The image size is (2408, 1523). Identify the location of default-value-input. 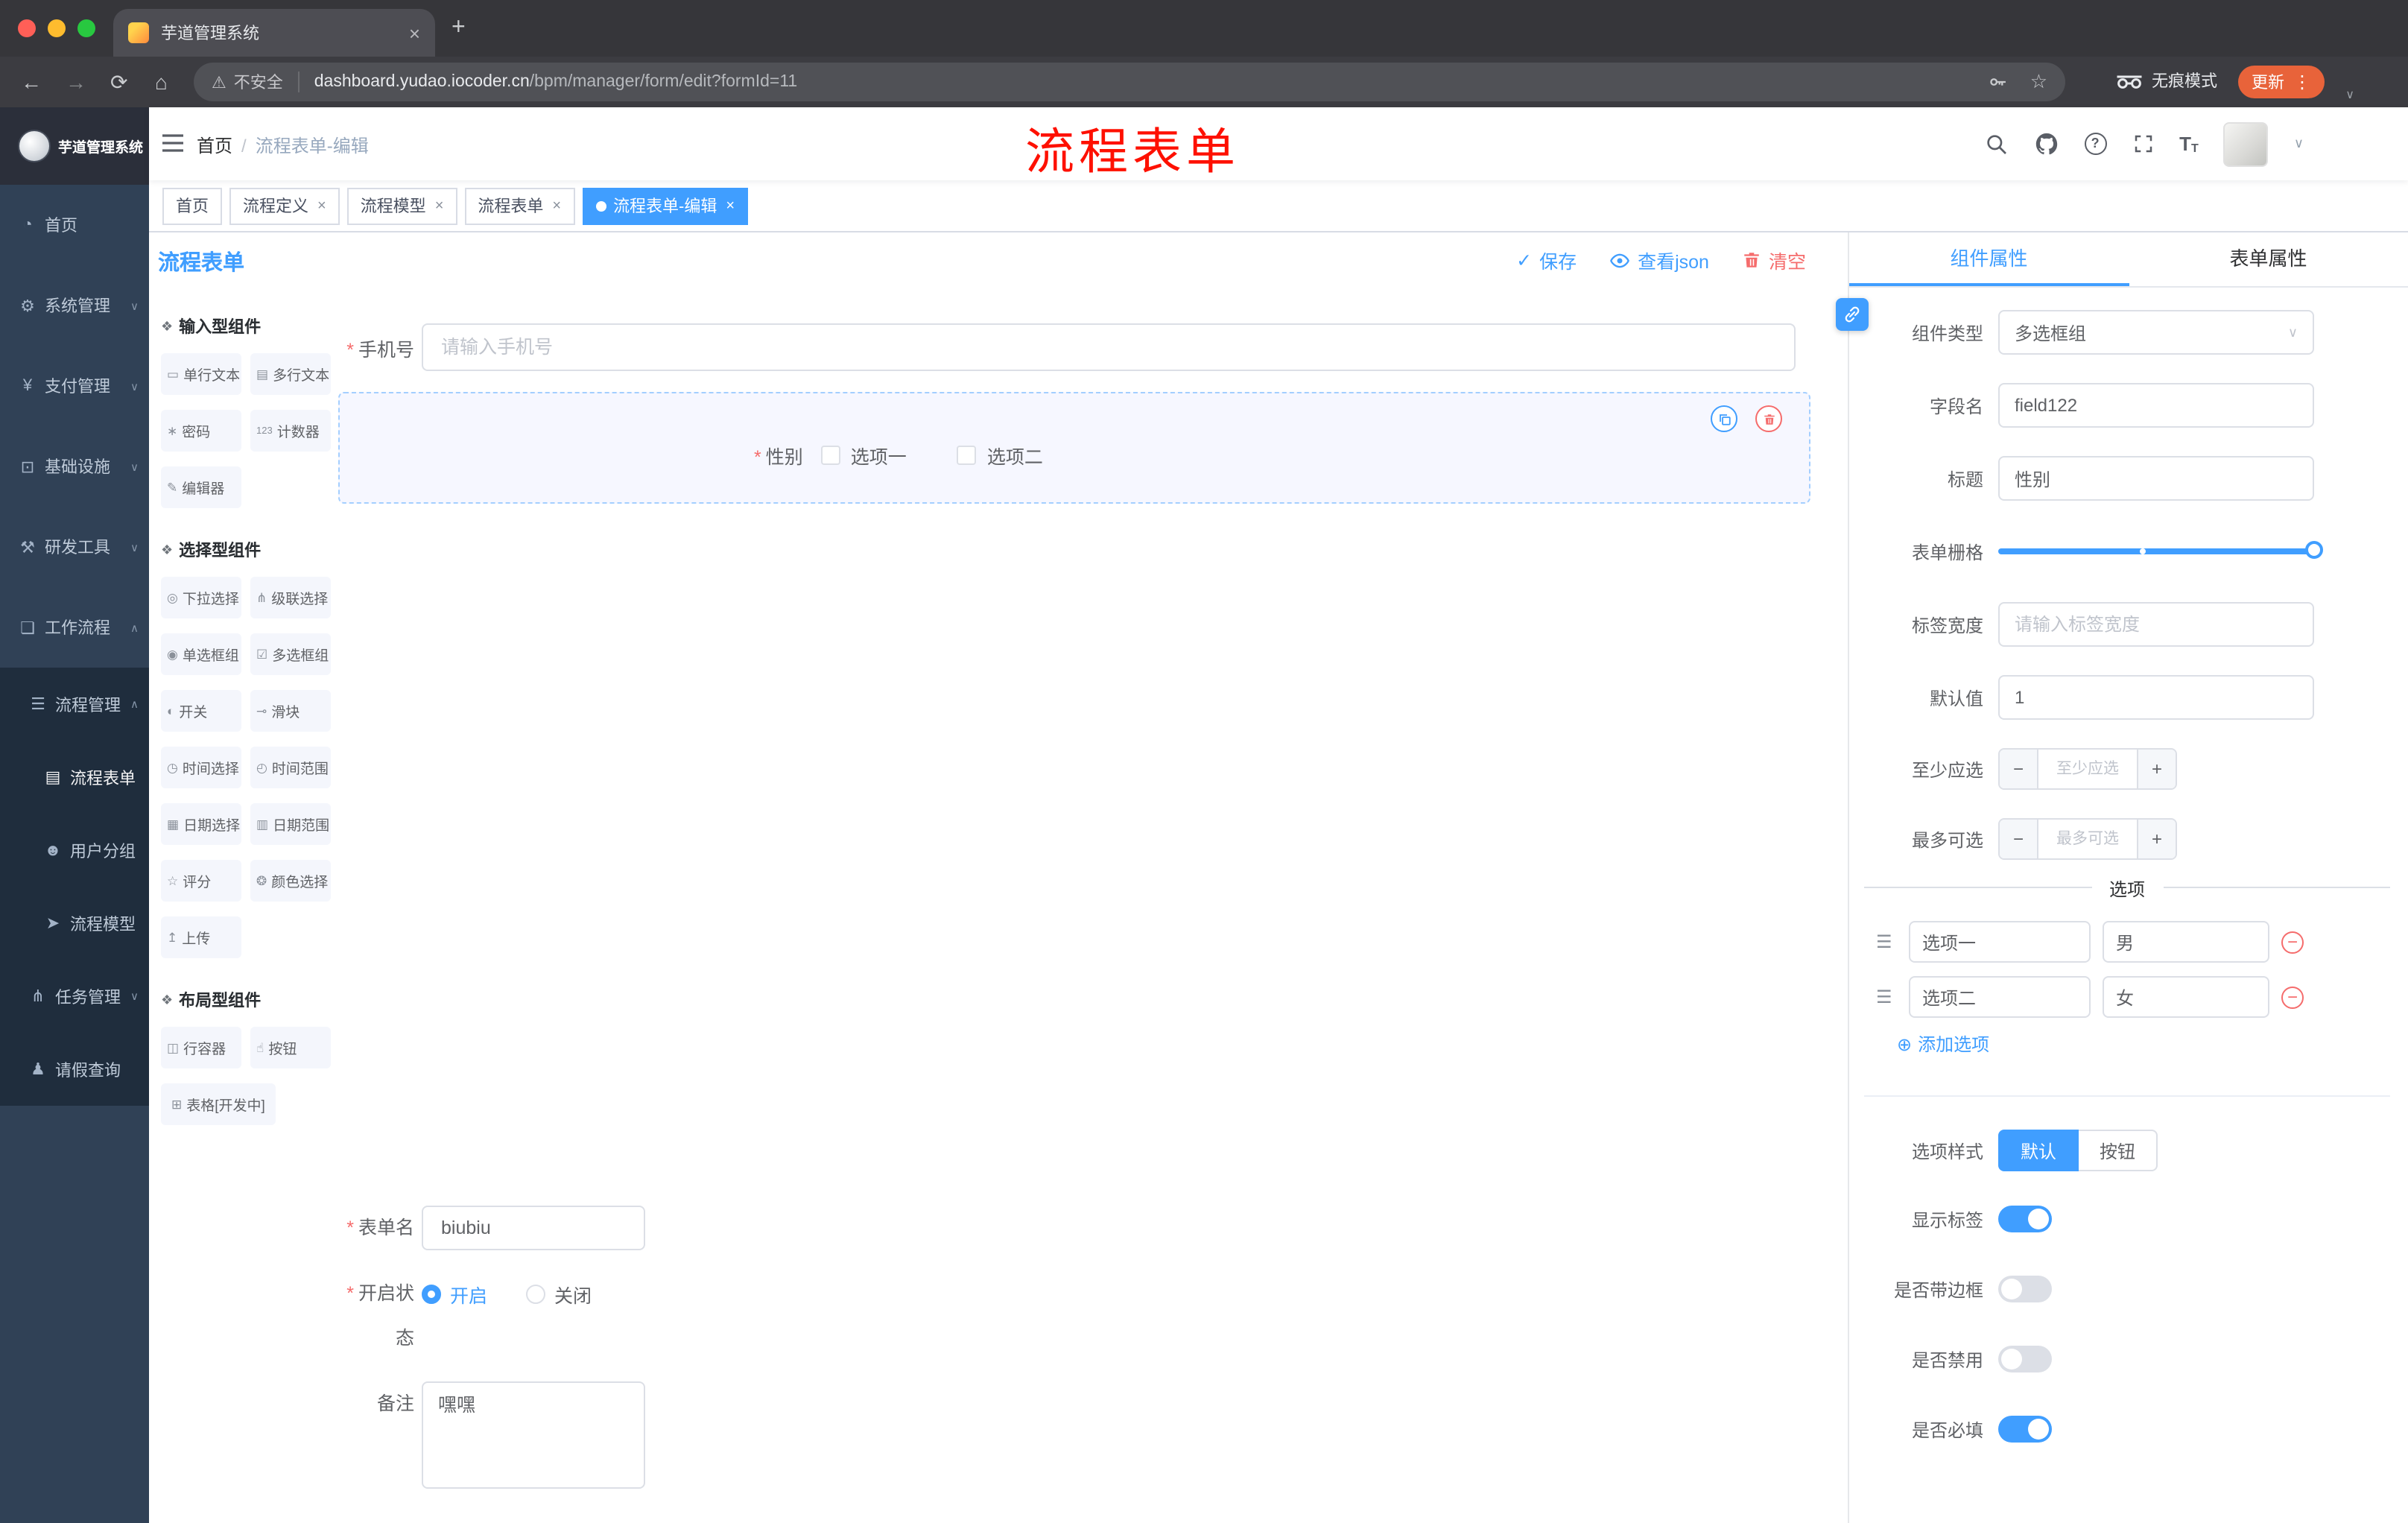
(2156, 697).